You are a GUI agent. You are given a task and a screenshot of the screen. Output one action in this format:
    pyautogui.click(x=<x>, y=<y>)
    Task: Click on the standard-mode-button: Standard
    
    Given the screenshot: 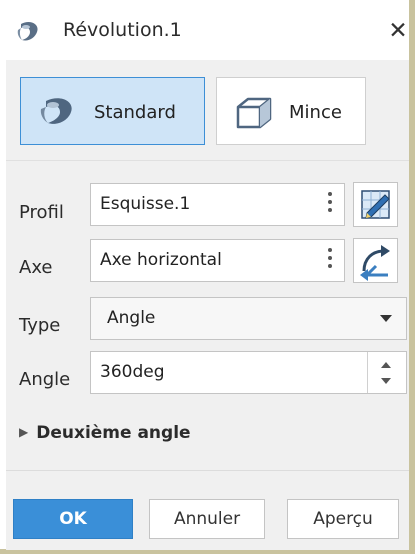 What is the action you would take?
    pyautogui.click(x=112, y=111)
    